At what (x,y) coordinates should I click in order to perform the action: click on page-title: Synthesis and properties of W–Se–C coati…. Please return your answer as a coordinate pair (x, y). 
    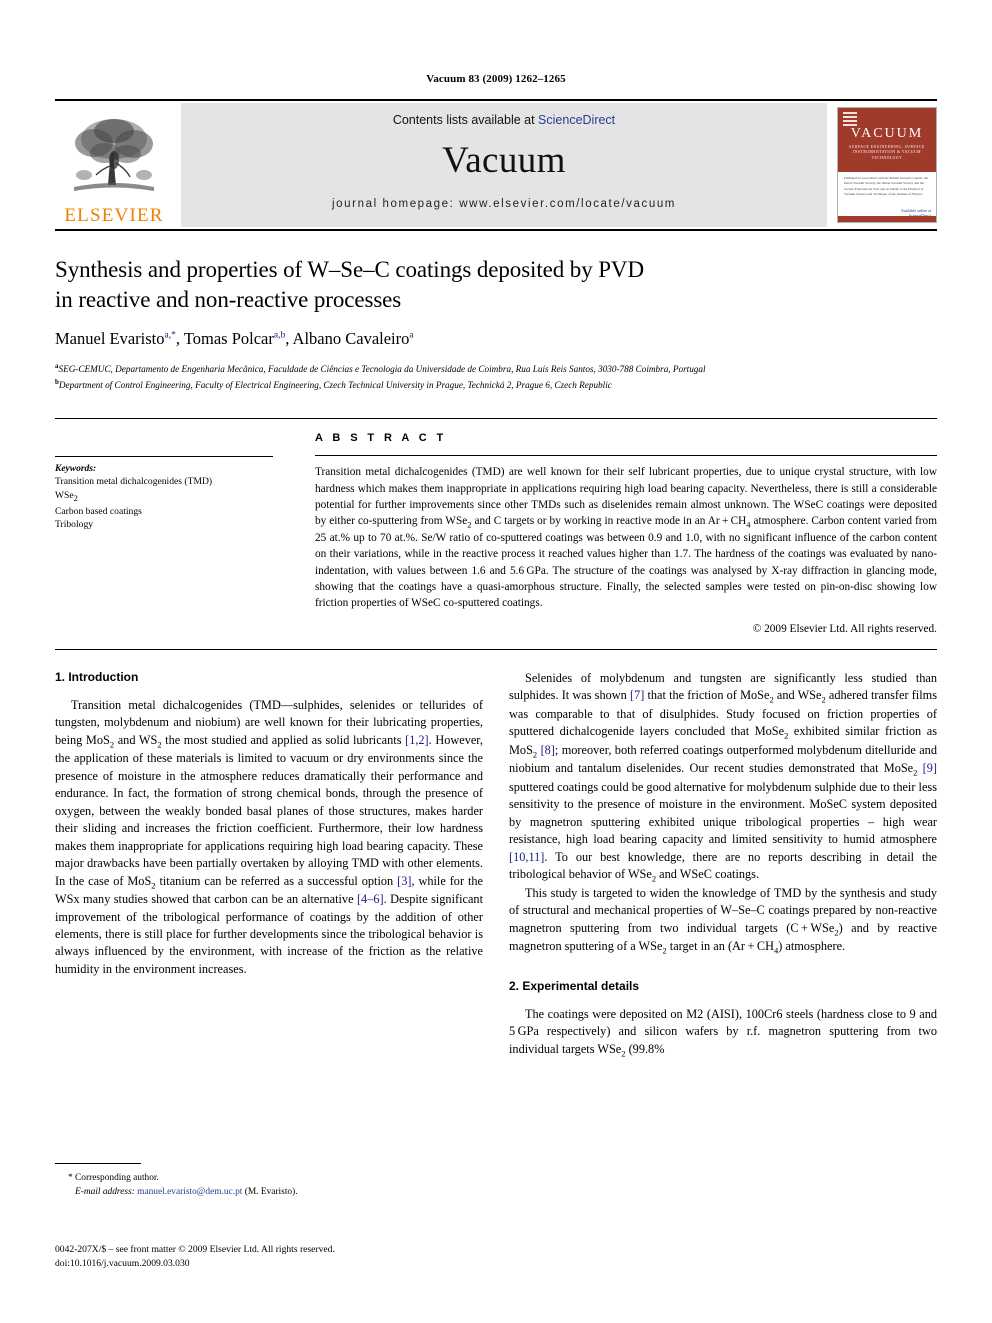
    Looking at the image, I should click on (496, 285).